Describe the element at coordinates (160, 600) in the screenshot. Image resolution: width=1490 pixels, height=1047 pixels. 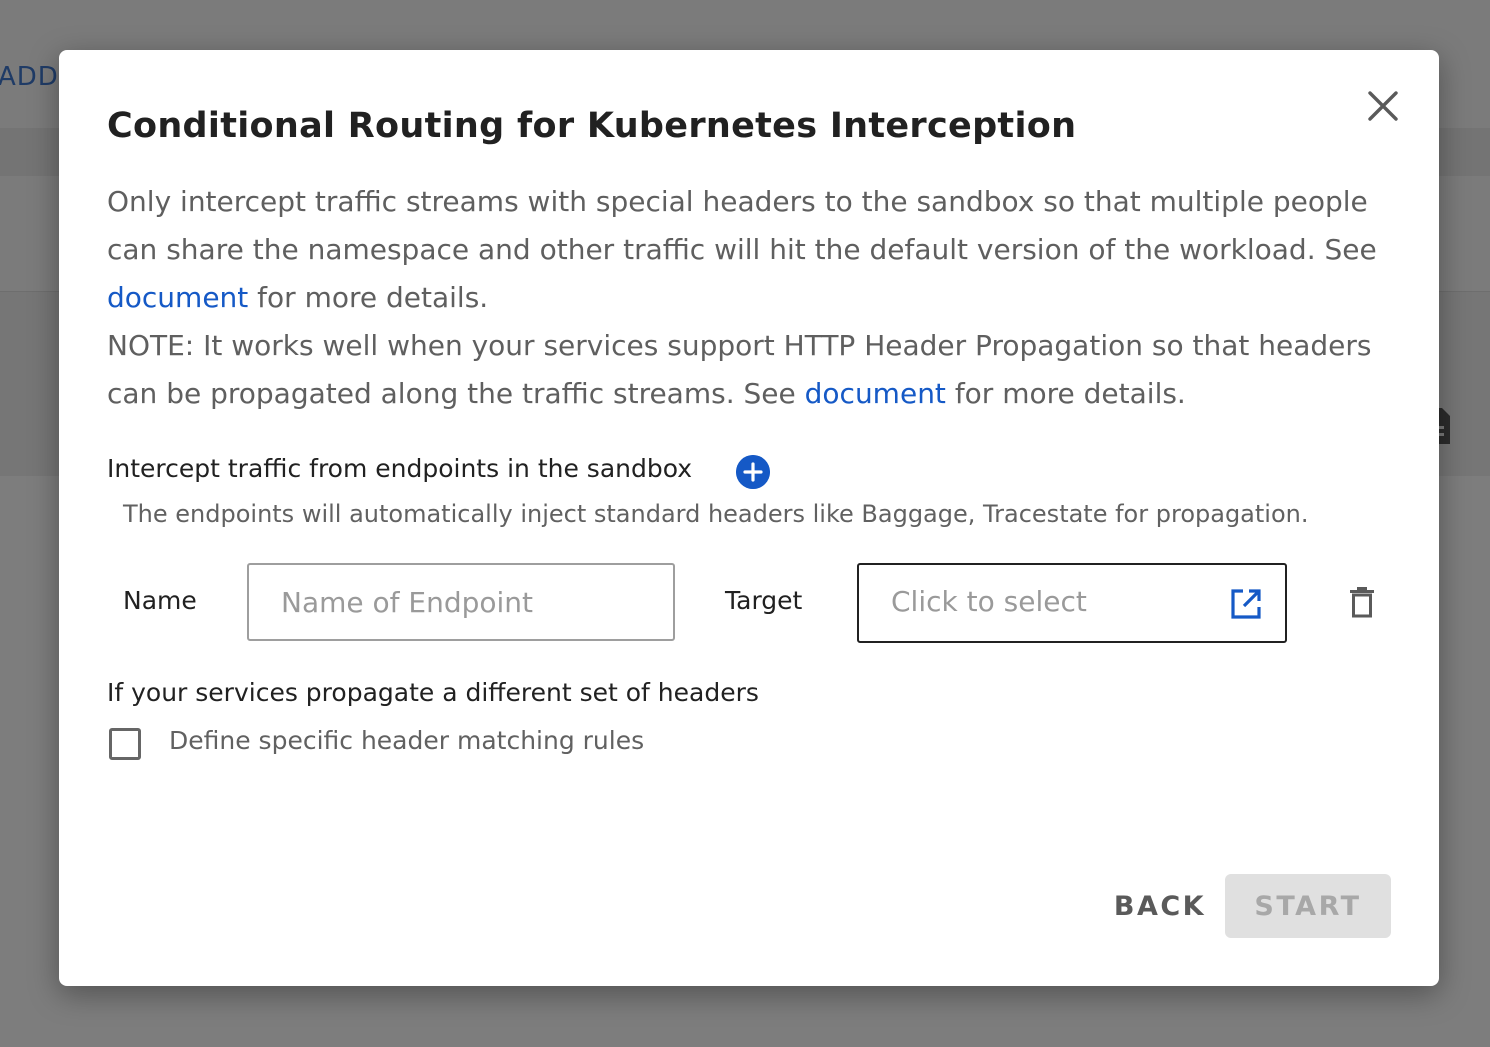
I see `name-label: Name` at that location.